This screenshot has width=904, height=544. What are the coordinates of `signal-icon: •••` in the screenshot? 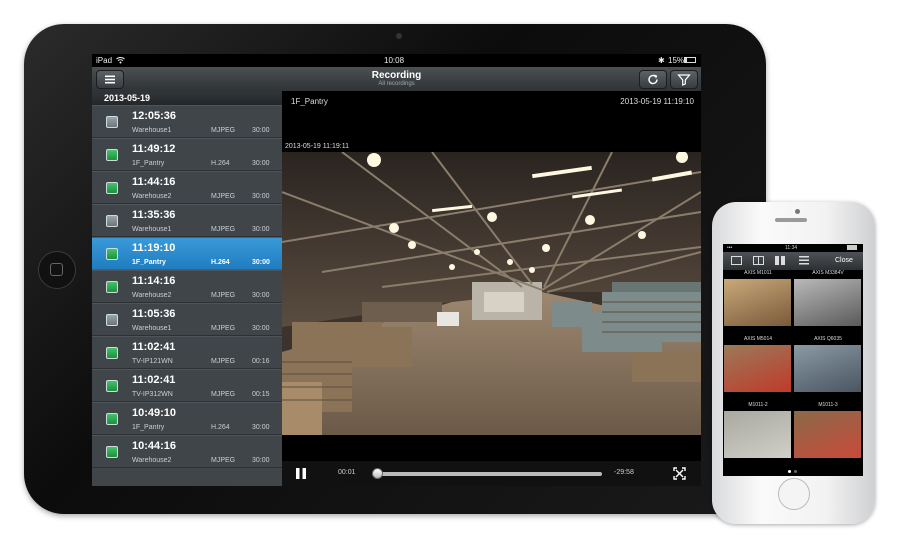 It's located at (730, 248).